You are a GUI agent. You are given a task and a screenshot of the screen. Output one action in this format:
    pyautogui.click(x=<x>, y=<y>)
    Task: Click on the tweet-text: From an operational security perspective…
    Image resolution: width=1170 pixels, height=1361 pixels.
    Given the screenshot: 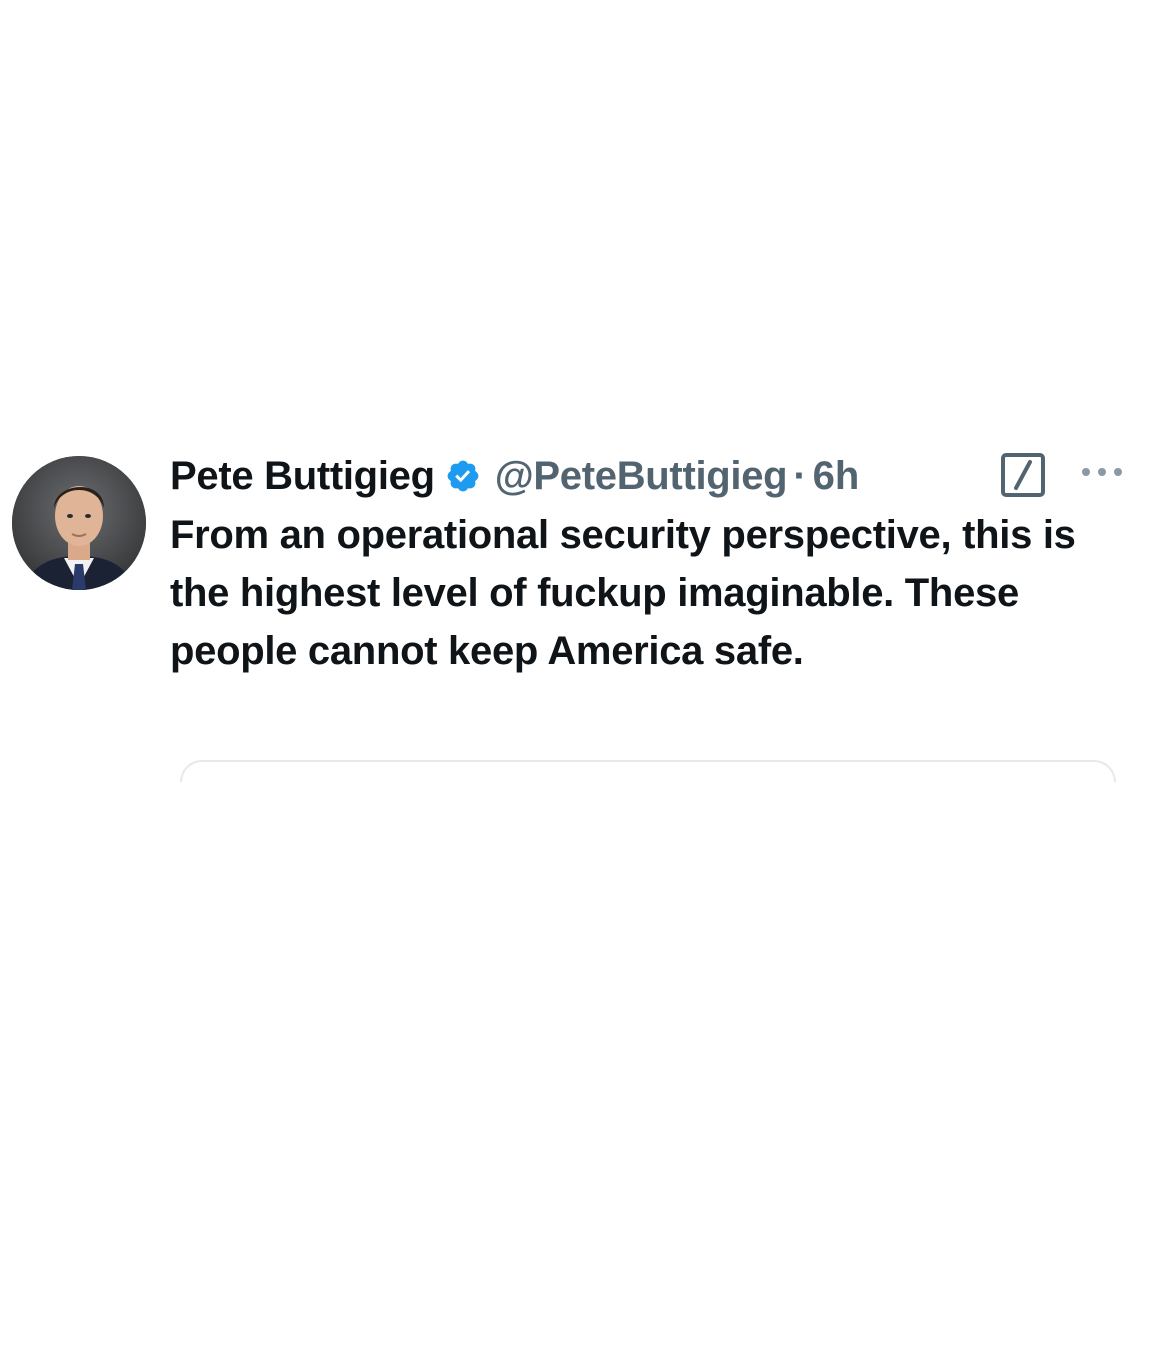 What is the action you would take?
    pyautogui.click(x=623, y=593)
    